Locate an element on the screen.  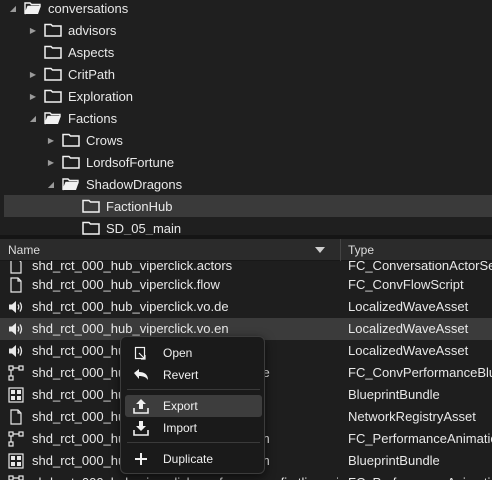
tree-item-conversations: ◢ conversations is located at coordinates (246, 9).